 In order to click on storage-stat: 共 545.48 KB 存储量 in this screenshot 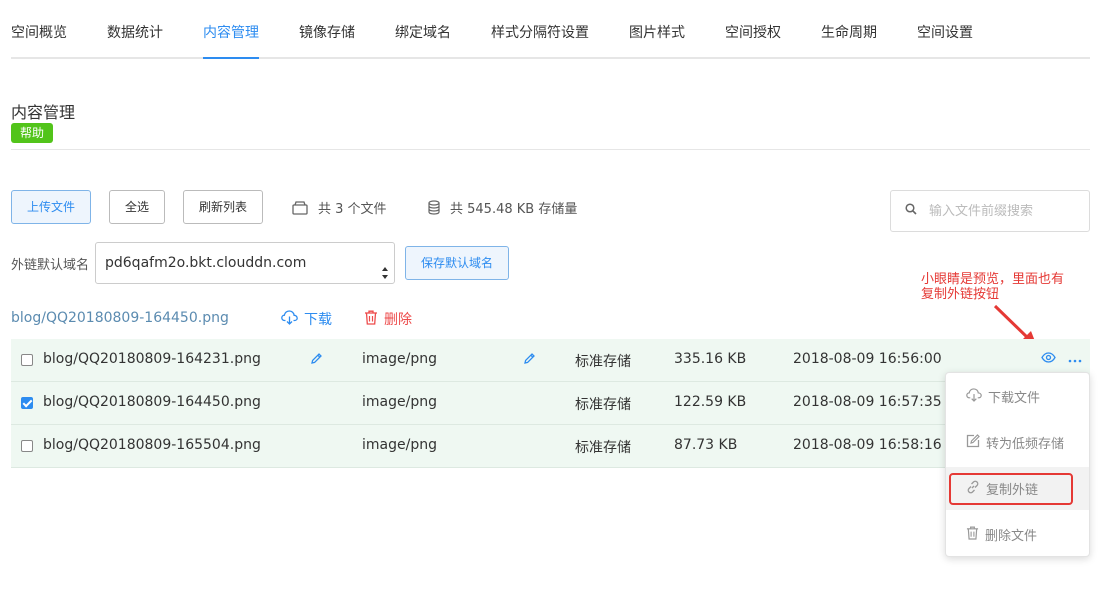, I will do `click(502, 207)`.